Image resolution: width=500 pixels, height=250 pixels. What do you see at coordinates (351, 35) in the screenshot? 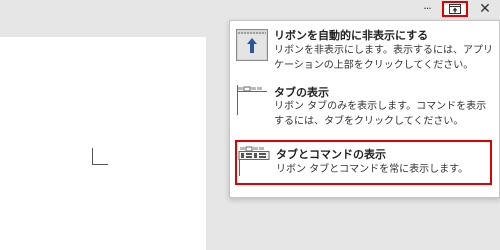
I see `option-title: リボンを自動的に非表示にする` at bounding box center [351, 35].